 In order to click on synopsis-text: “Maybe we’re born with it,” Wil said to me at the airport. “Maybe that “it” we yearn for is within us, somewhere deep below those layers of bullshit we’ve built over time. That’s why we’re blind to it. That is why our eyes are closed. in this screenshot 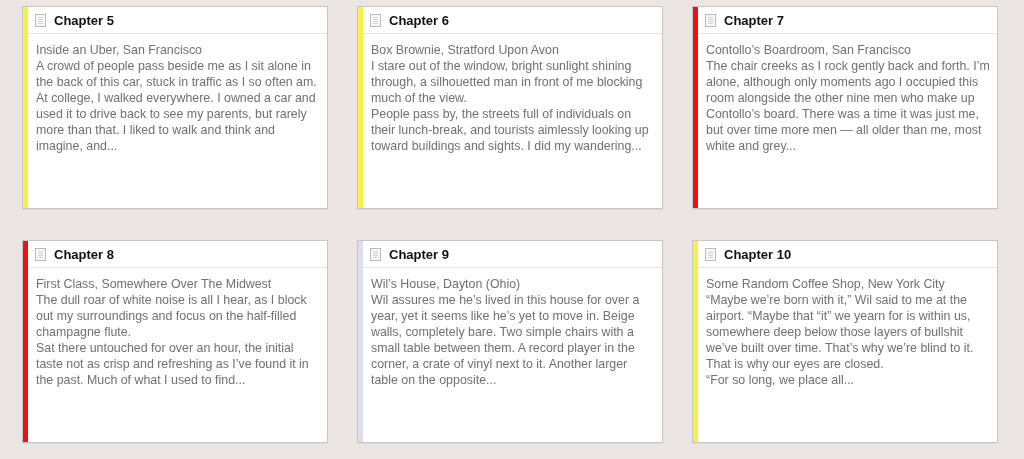, I will do `click(840, 332)`.